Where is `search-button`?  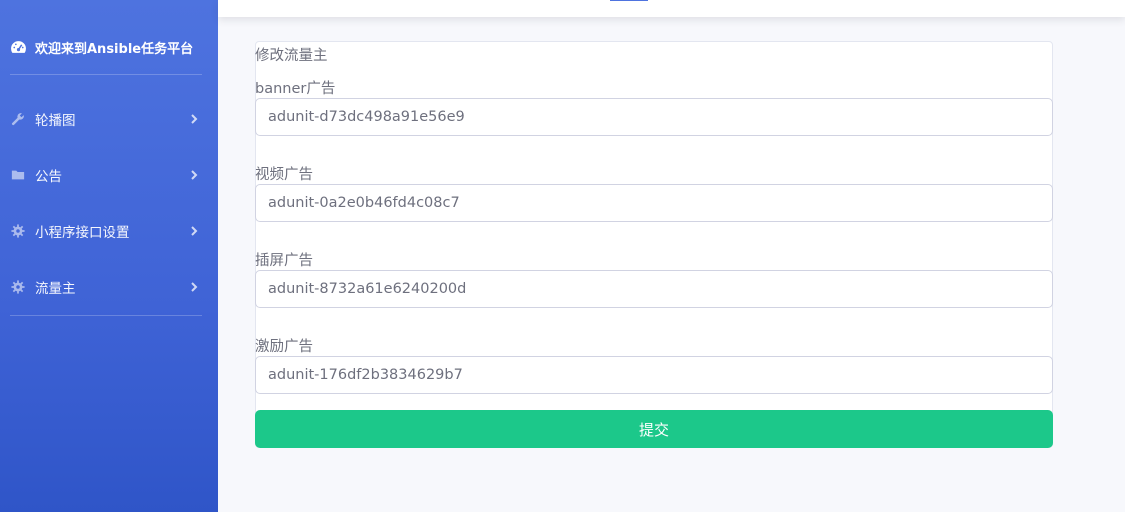
search-button is located at coordinates (629, 0).